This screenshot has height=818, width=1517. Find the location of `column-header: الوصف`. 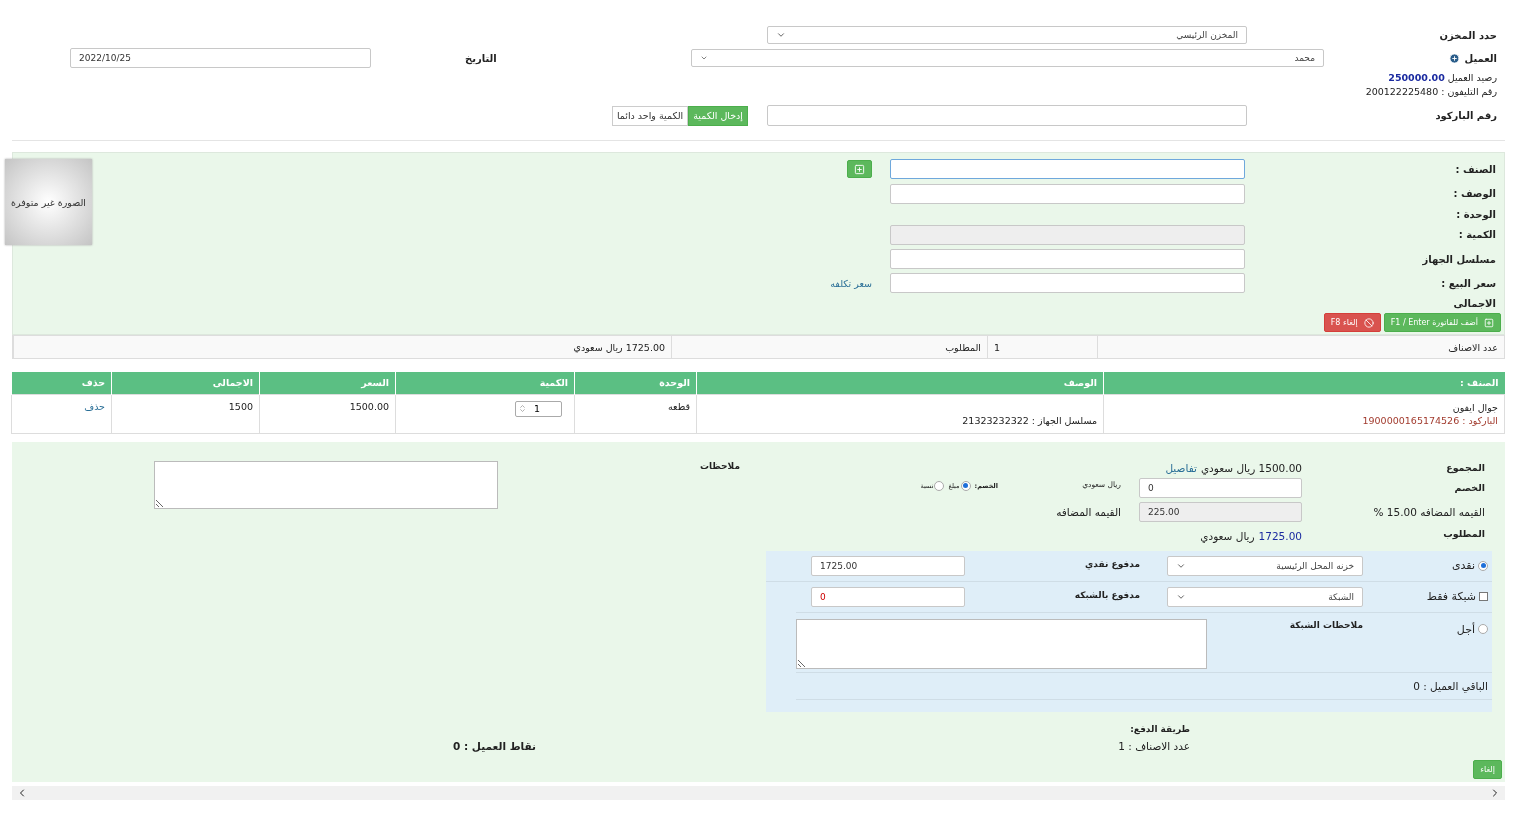

column-header: الوصف is located at coordinates (900, 383).